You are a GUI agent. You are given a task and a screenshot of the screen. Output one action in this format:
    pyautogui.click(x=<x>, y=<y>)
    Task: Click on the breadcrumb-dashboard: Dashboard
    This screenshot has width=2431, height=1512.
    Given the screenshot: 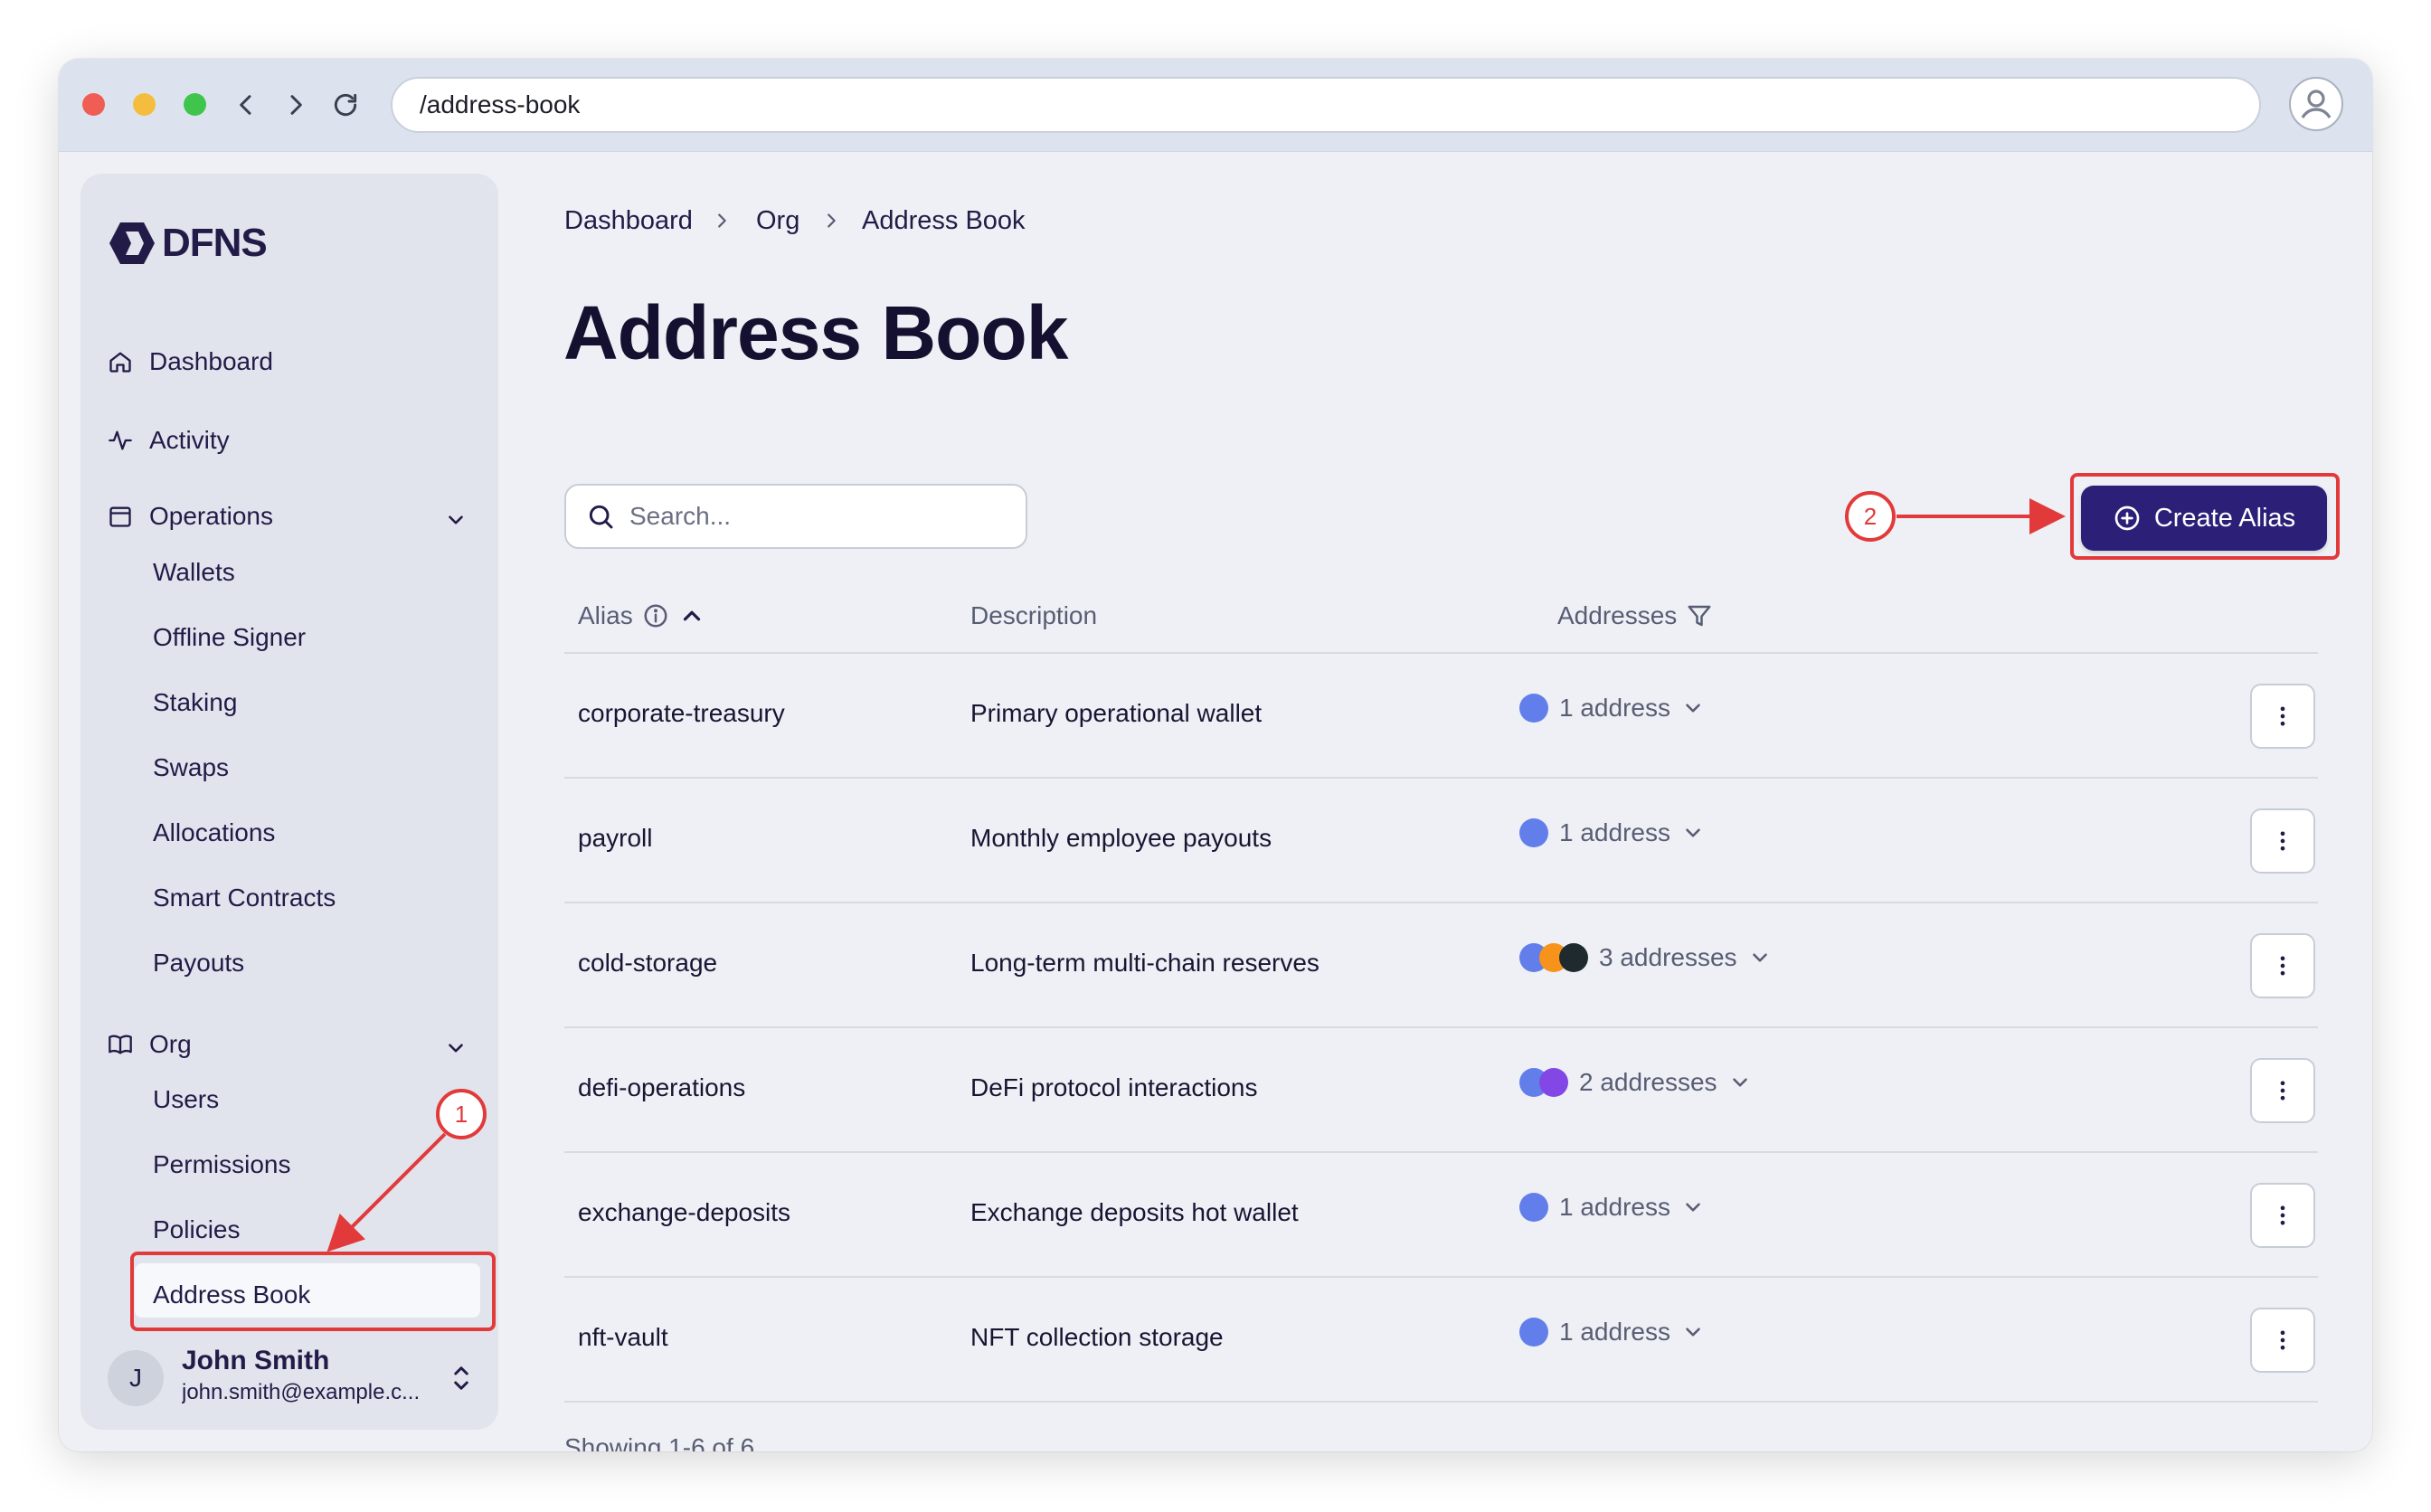 What is the action you would take?
    pyautogui.click(x=628, y=221)
    